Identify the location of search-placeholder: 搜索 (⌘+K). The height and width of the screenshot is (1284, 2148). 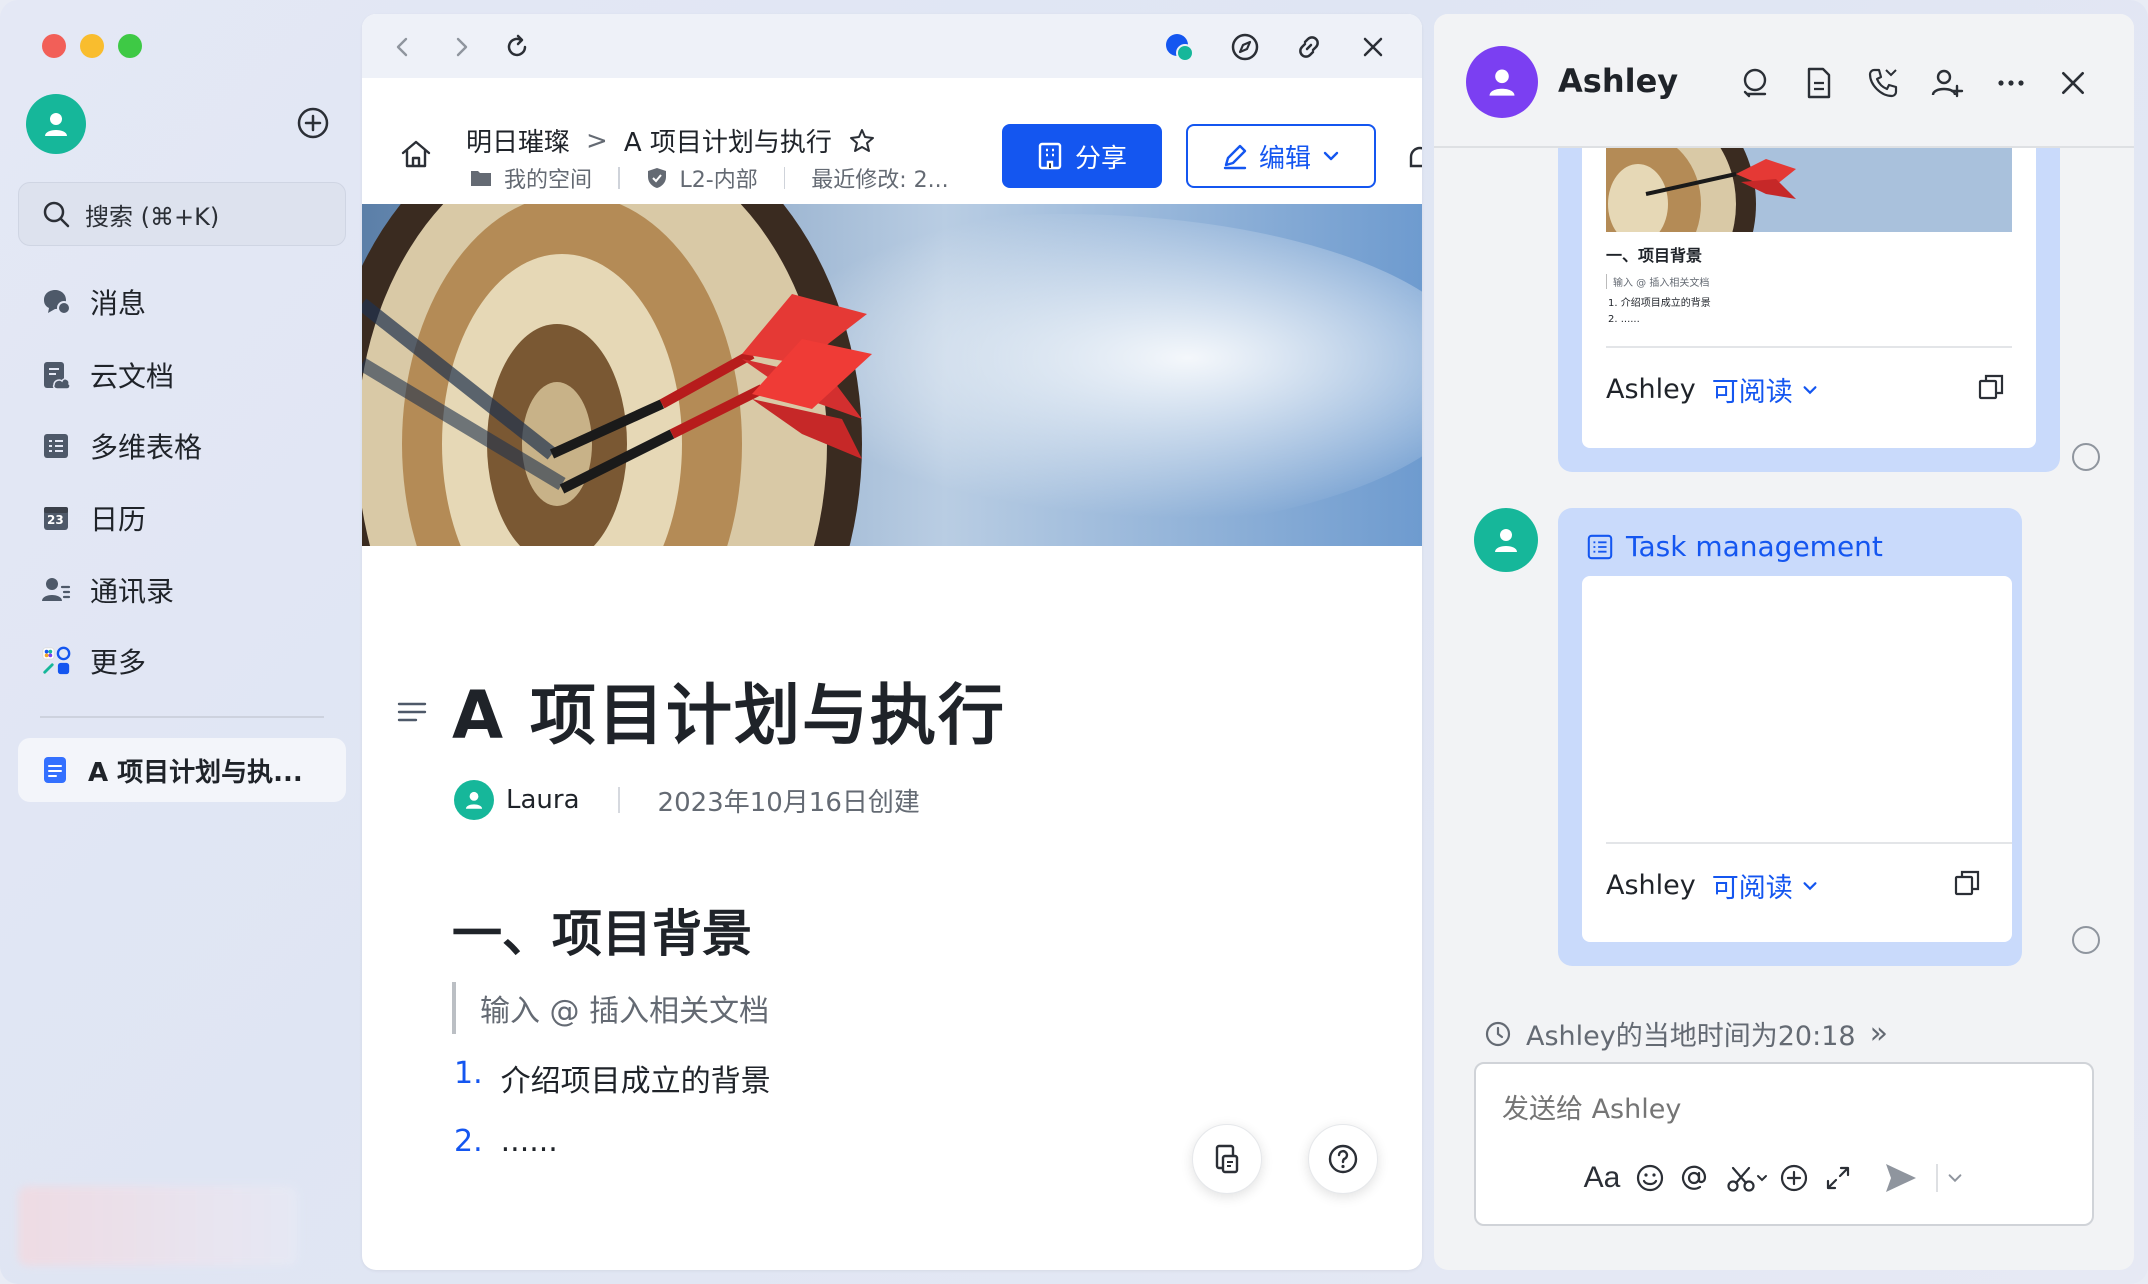
(152, 216).